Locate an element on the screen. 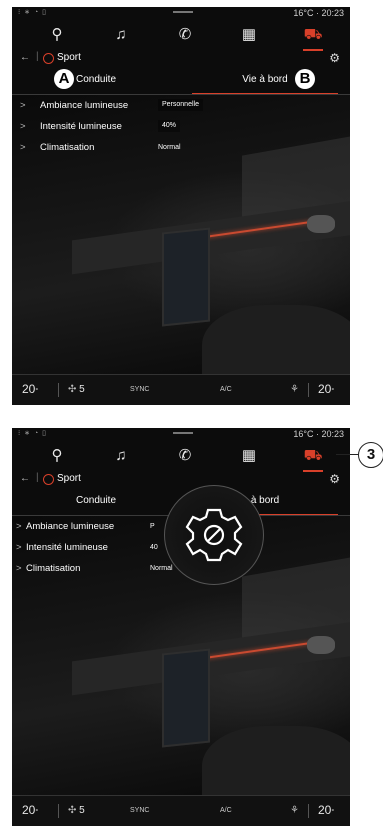 This screenshot has height=835, width=383. page-header: ← | Sport ⚙ is located at coordinates (180, 58).